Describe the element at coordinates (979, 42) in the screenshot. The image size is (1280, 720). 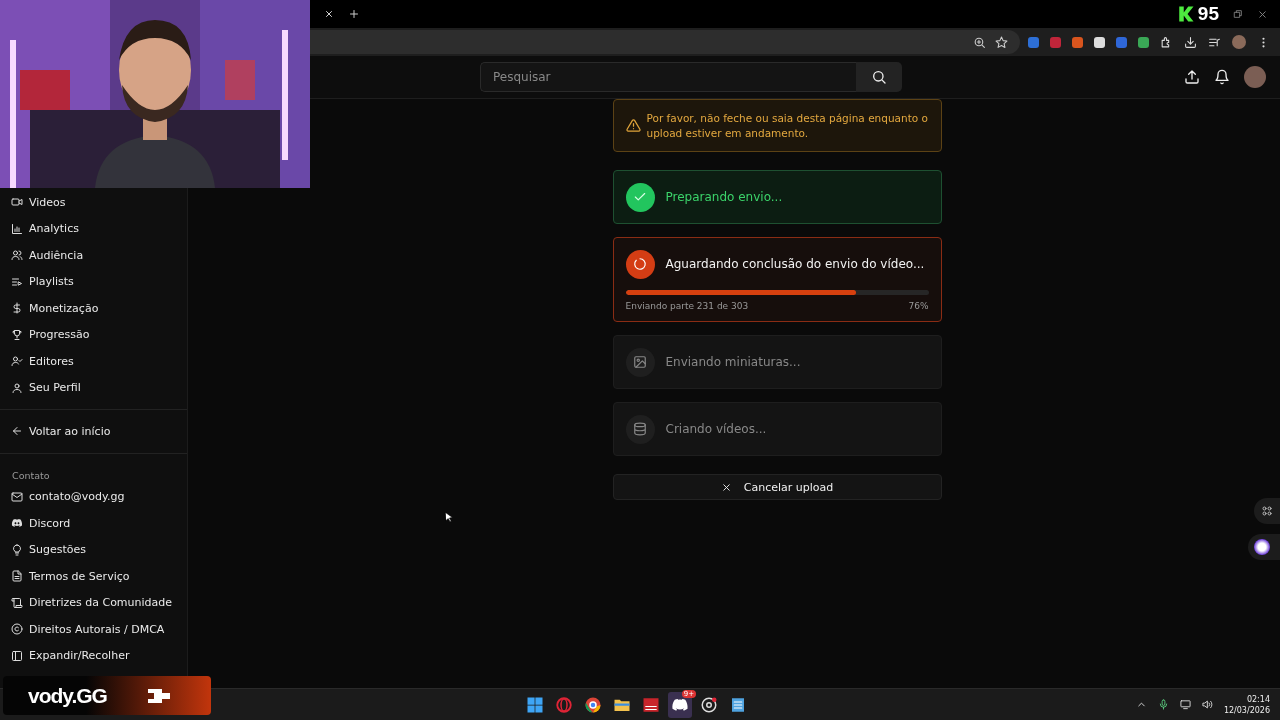
I see `zoom-icon` at that location.